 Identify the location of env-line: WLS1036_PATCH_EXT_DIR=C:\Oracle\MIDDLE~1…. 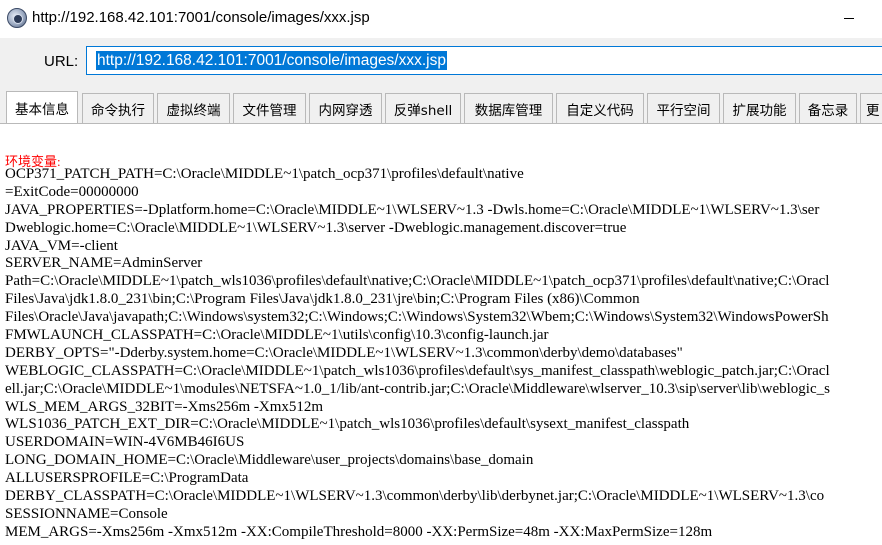
(347, 424).